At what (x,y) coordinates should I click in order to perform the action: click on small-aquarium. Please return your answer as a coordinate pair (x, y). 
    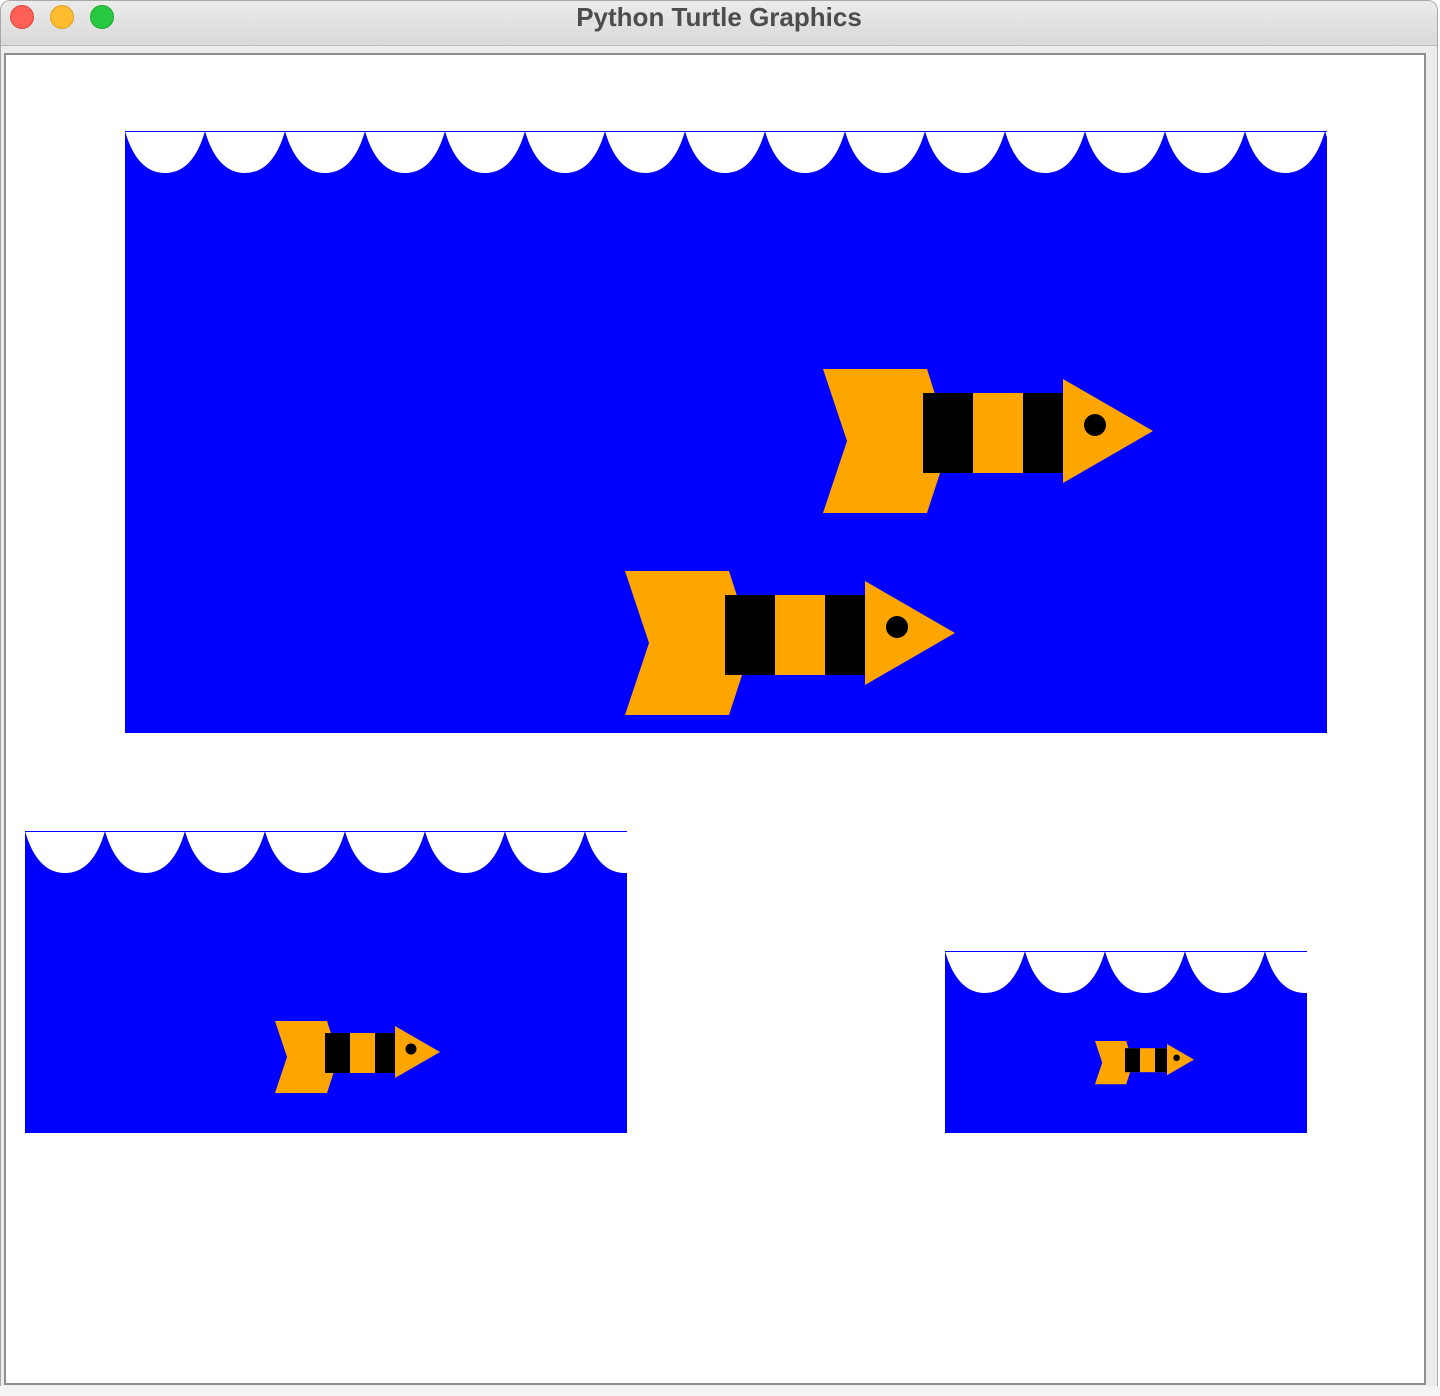
    Looking at the image, I should click on (1126, 1042).